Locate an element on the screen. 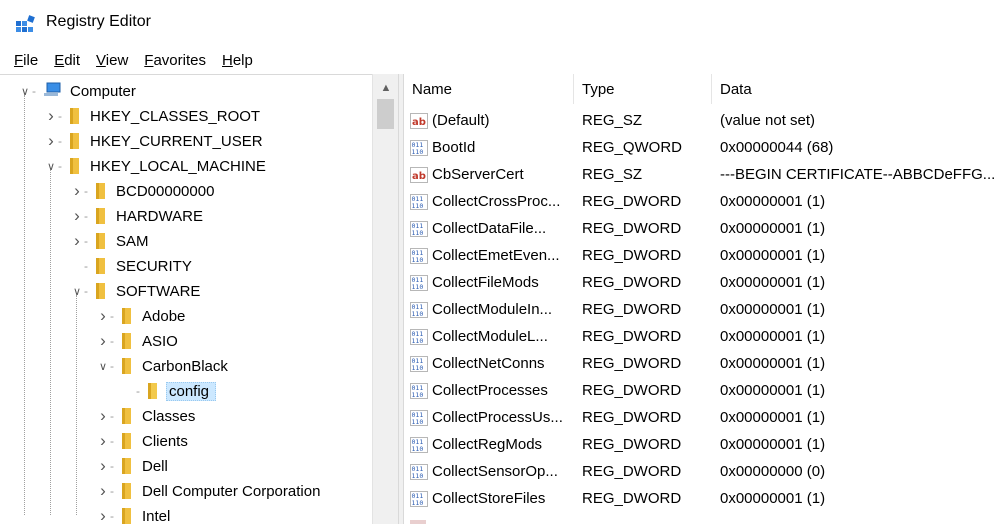 The height and width of the screenshot is (524, 998). value-name: CbServerCert is located at coordinates (478, 174).